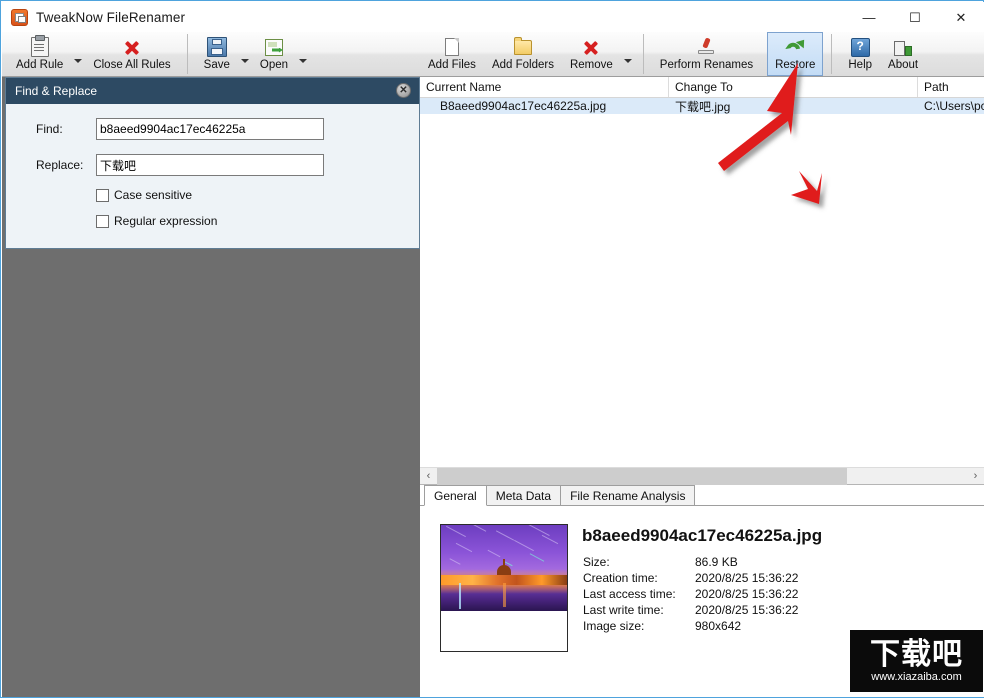  Describe the element at coordinates (623, 610) in the screenshot. I see `property-key: Last write time:` at that location.